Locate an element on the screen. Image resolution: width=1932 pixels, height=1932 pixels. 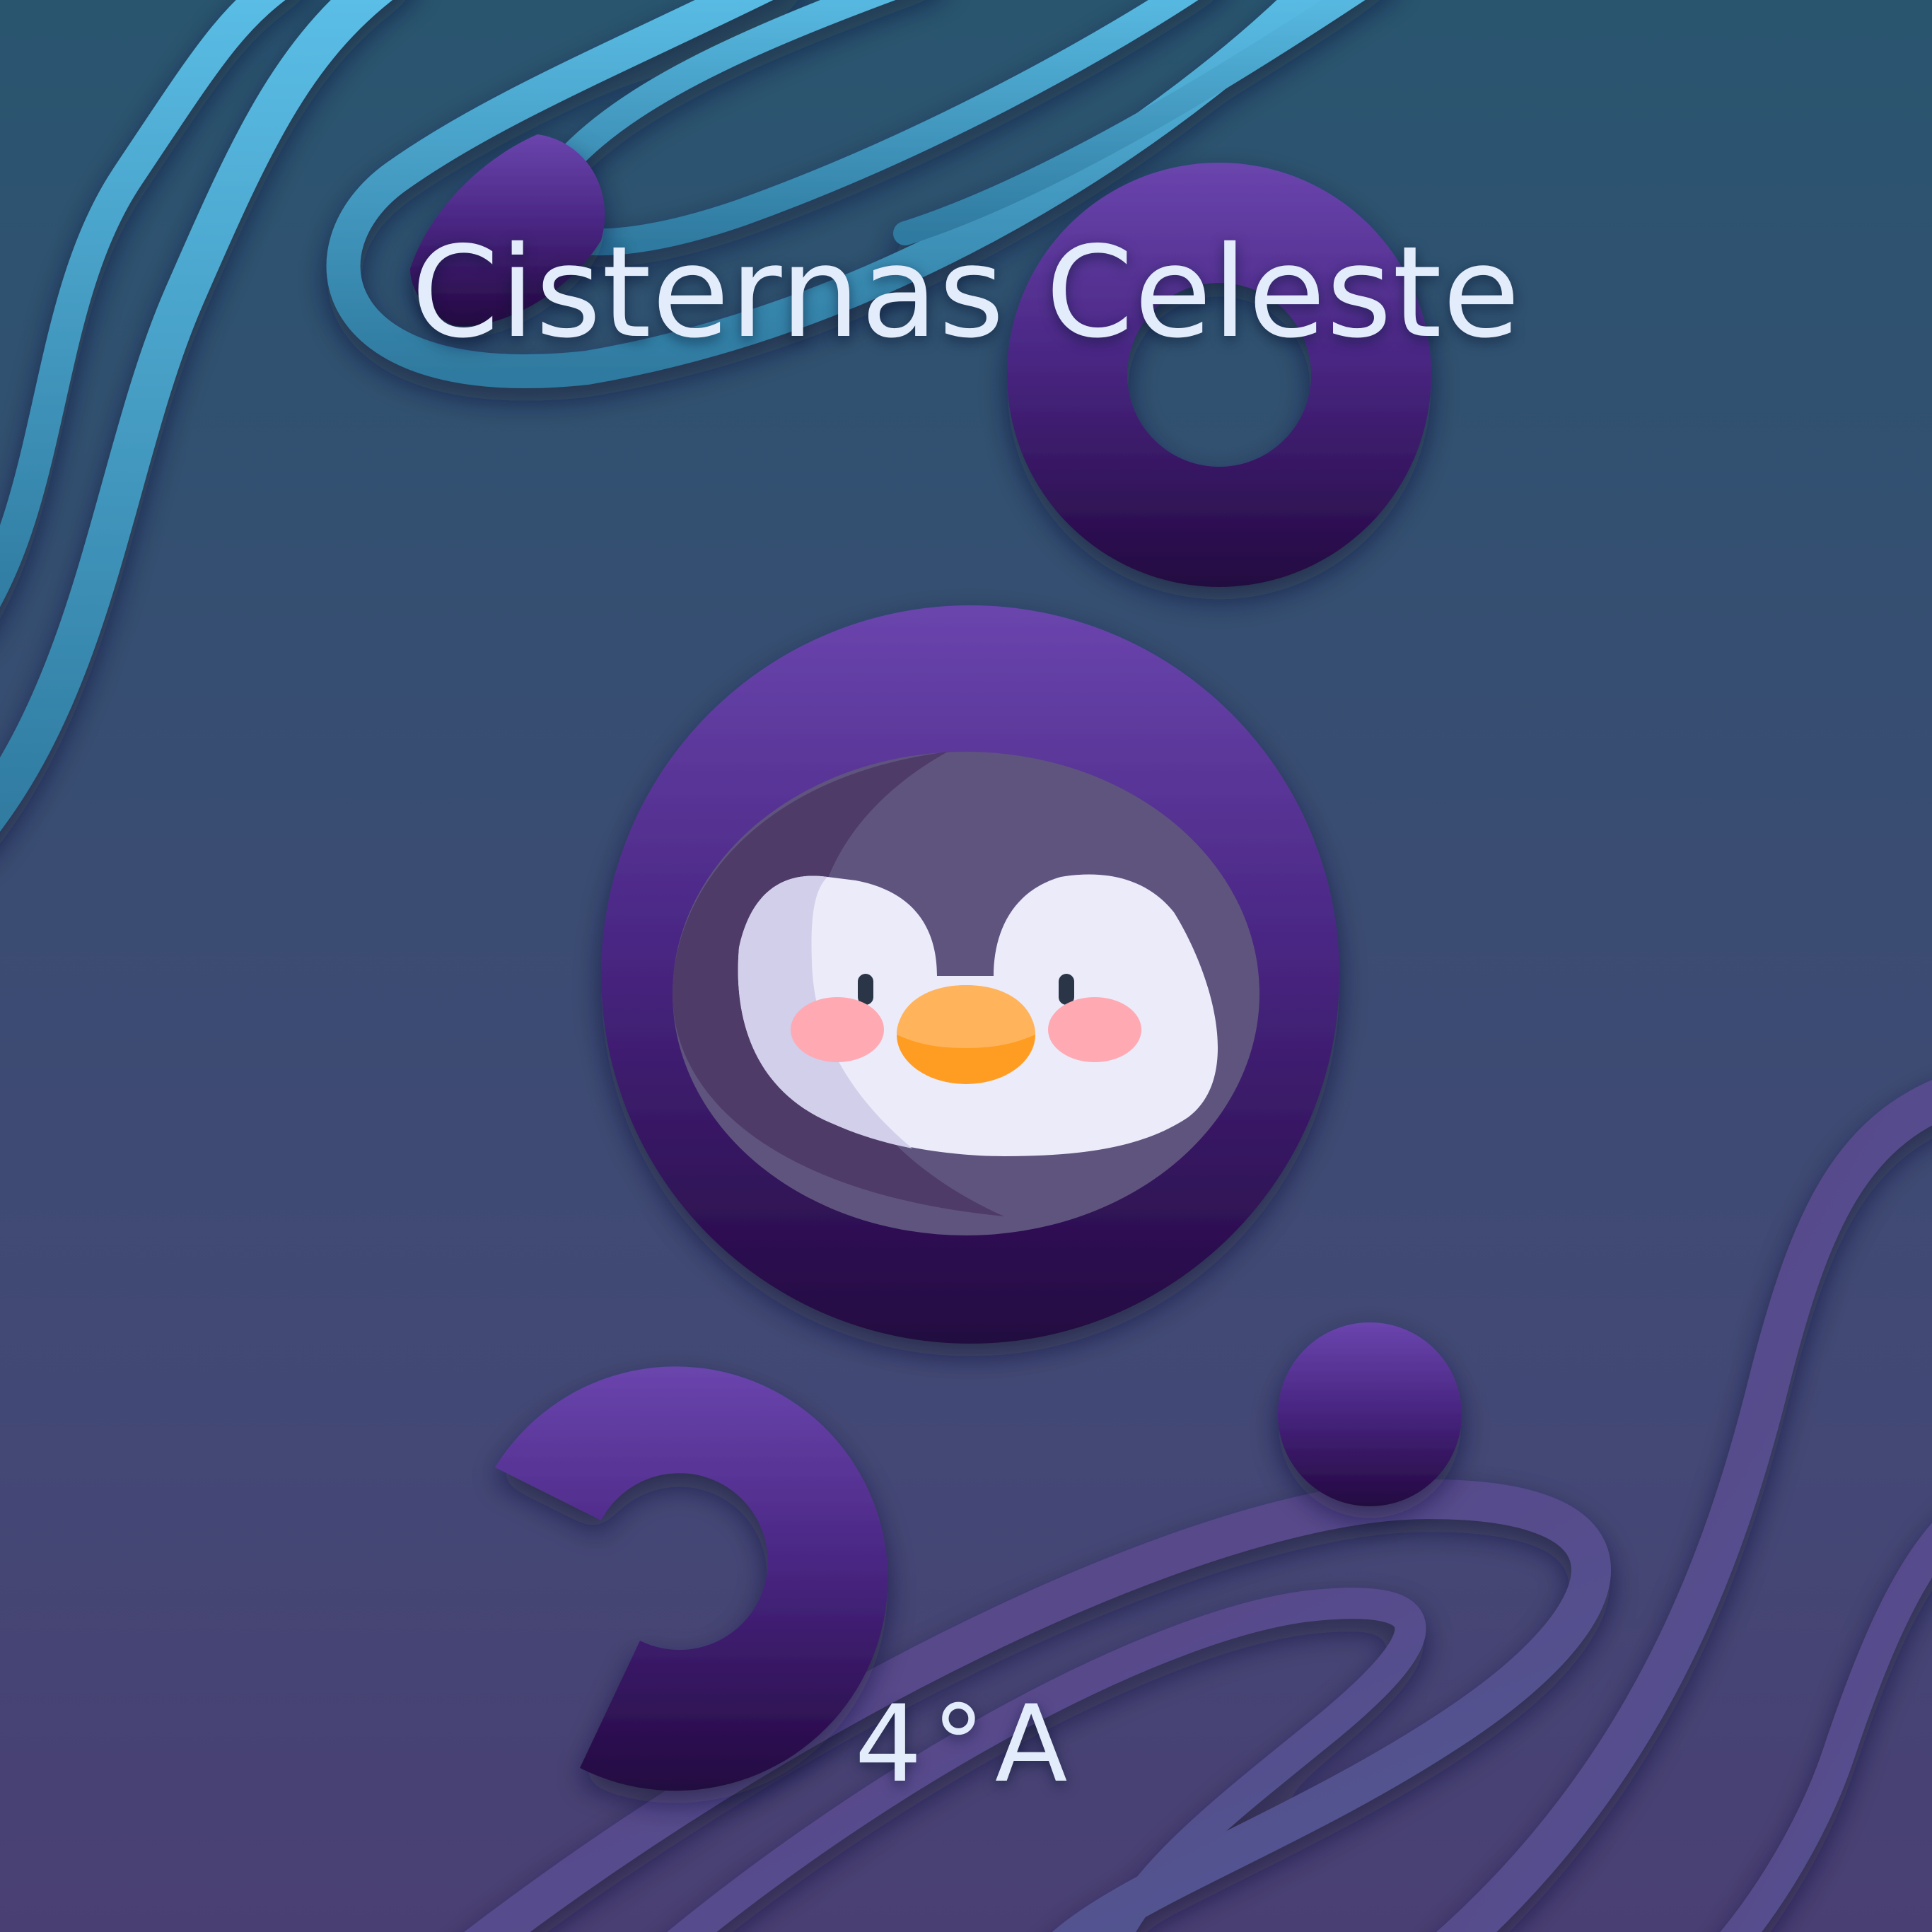
penguin-icon is located at coordinates (966, 993).